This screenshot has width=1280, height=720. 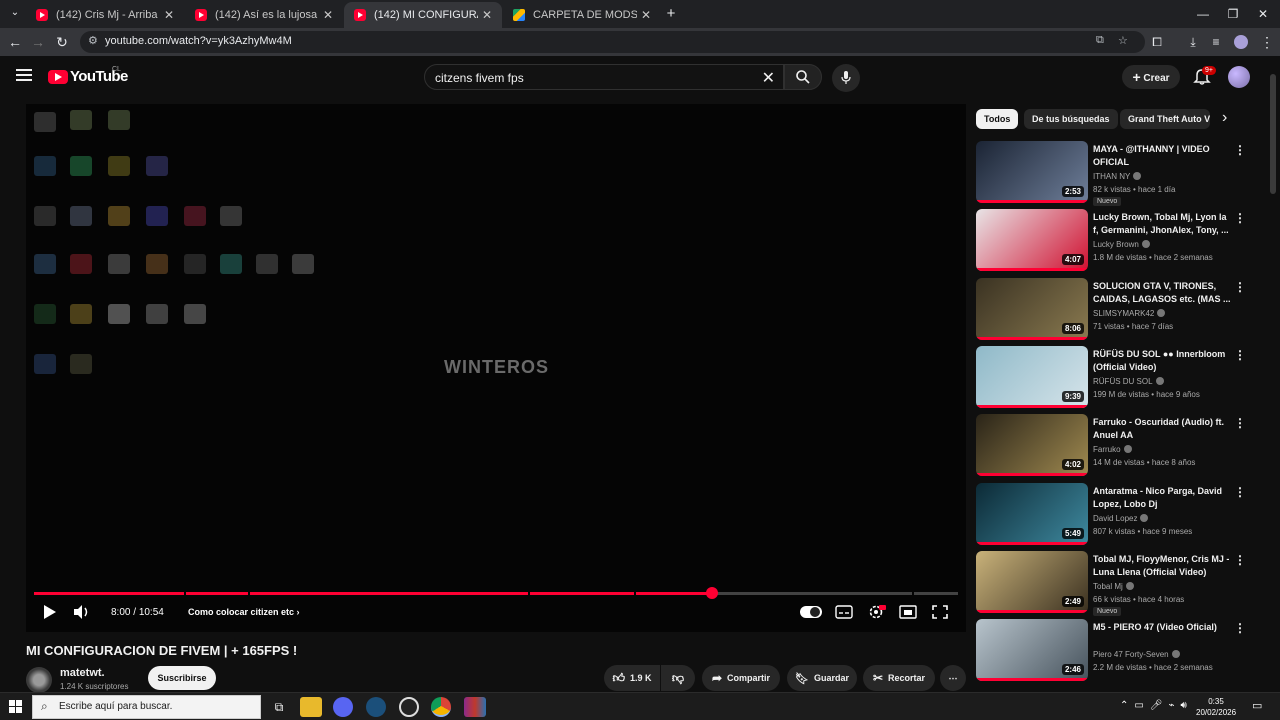 What do you see at coordinates (15, 13) in the screenshot?
I see `tab-search-button: ⌄` at bounding box center [15, 13].